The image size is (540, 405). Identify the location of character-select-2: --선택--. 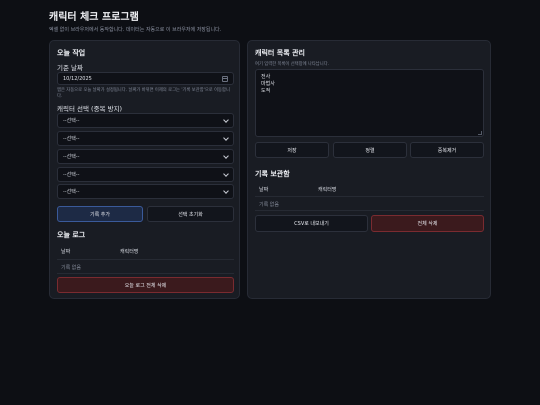
(145, 138).